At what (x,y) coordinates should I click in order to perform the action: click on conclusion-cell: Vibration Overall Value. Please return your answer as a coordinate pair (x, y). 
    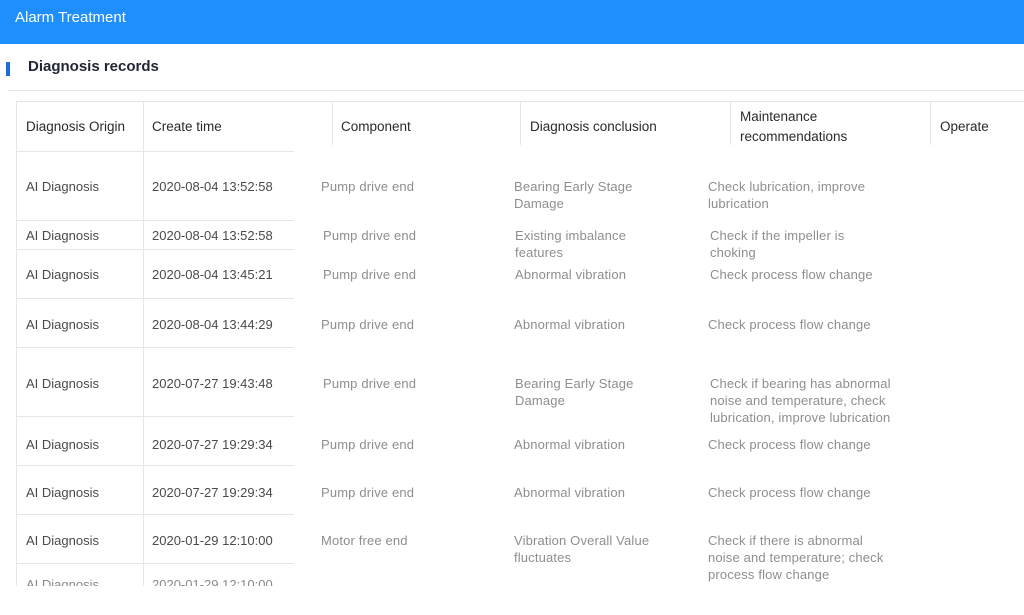
    Looking at the image, I should click on (582, 540).